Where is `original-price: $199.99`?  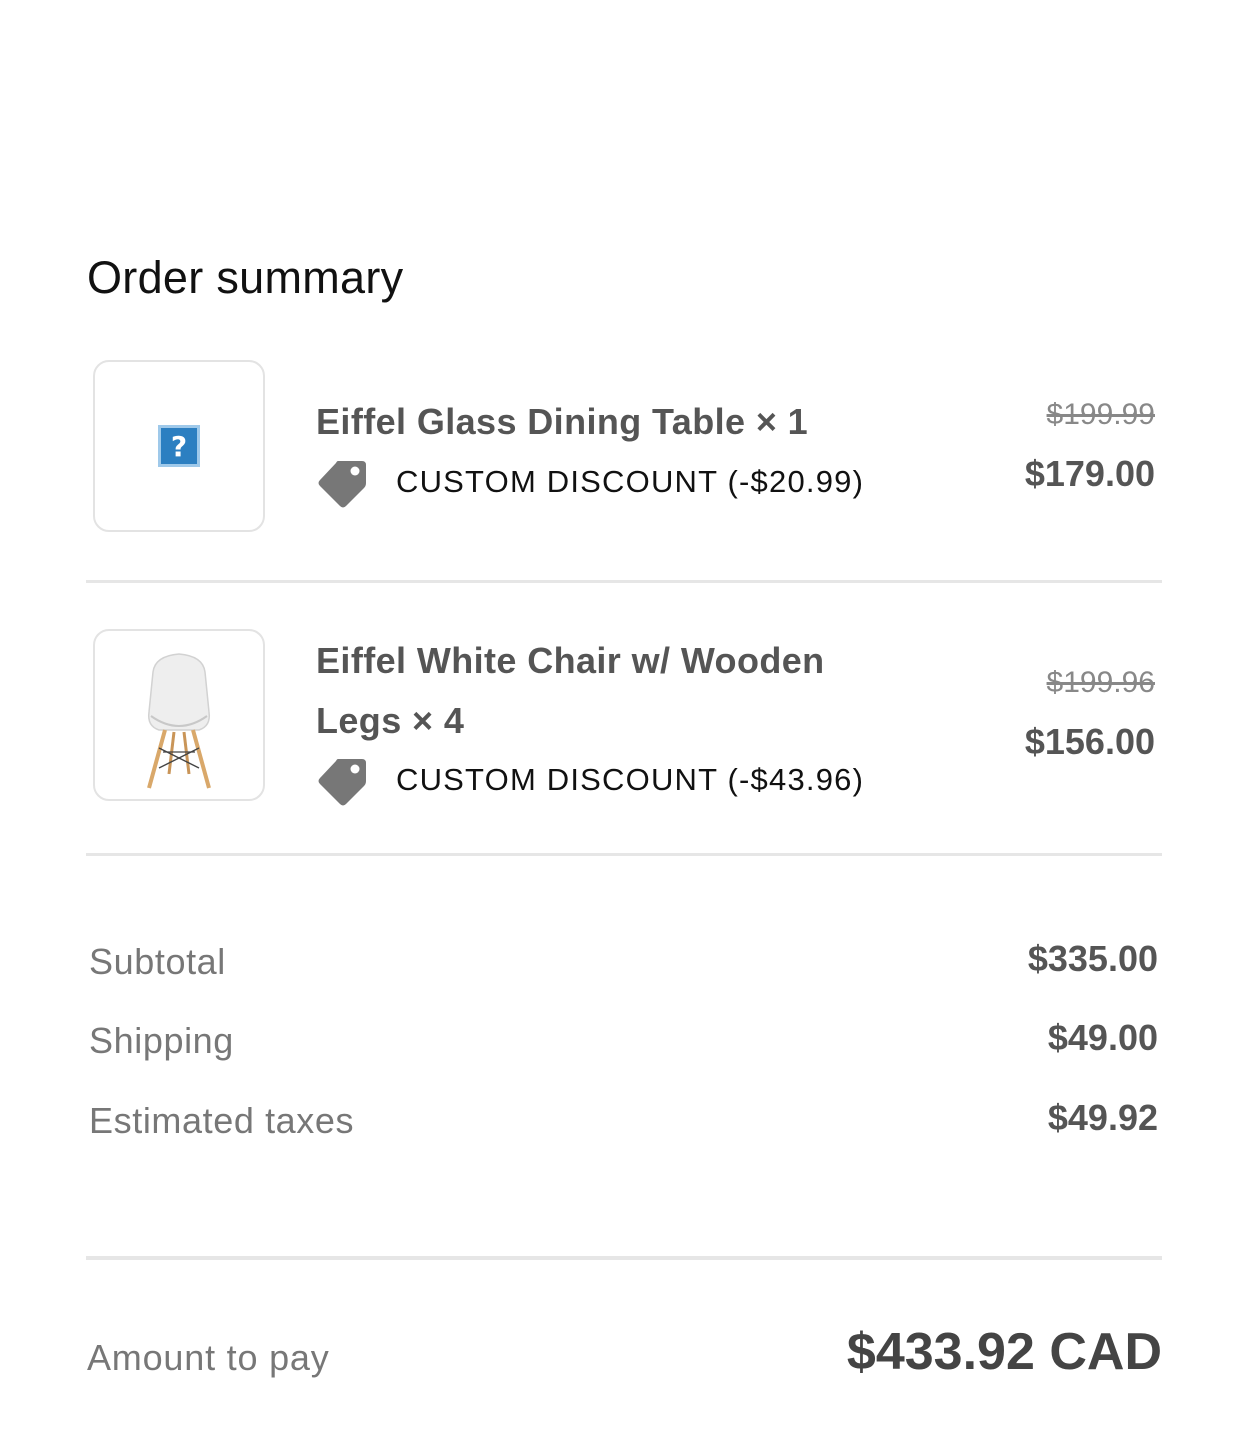
original-price: $199.99 is located at coordinates (1100, 414).